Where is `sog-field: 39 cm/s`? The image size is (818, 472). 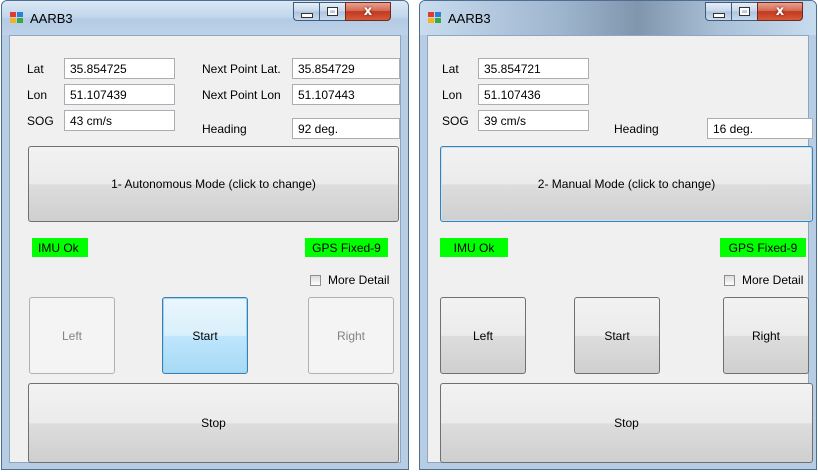
sog-field: 39 cm/s is located at coordinates (533, 120).